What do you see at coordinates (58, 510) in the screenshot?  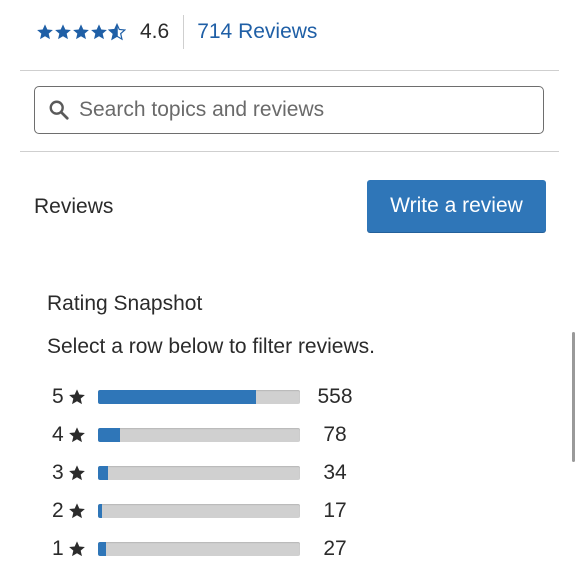 I see `star-level: 2` at bounding box center [58, 510].